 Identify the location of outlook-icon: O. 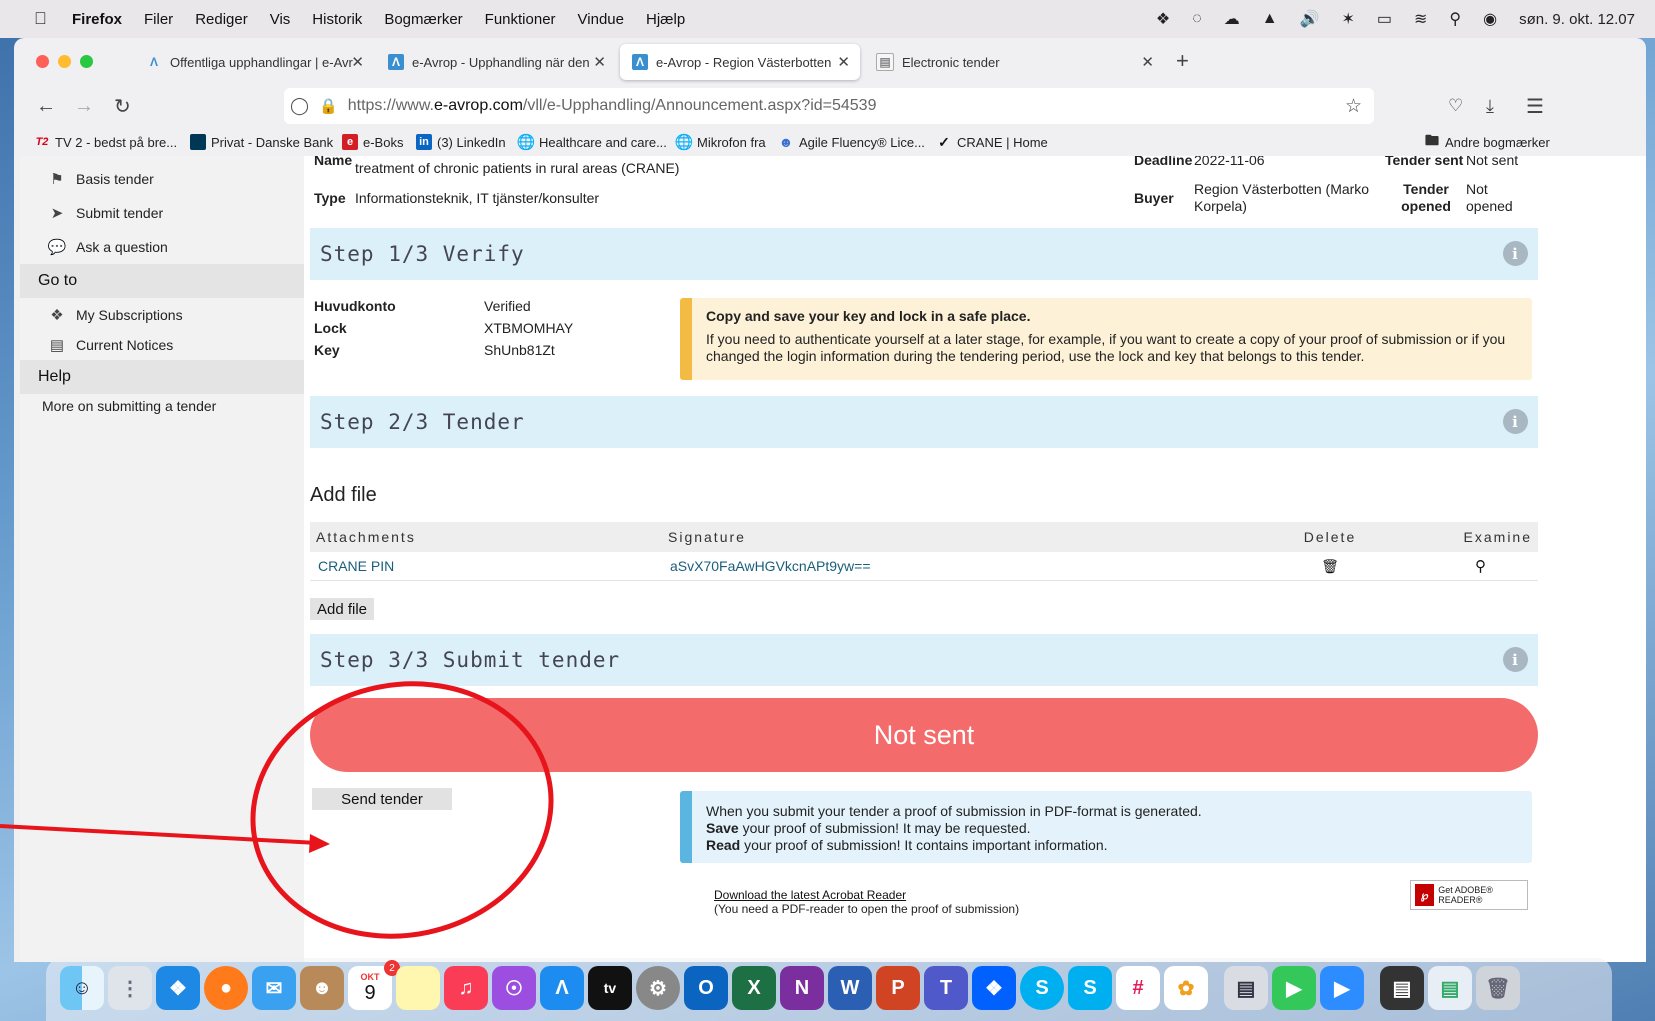
(706, 988).